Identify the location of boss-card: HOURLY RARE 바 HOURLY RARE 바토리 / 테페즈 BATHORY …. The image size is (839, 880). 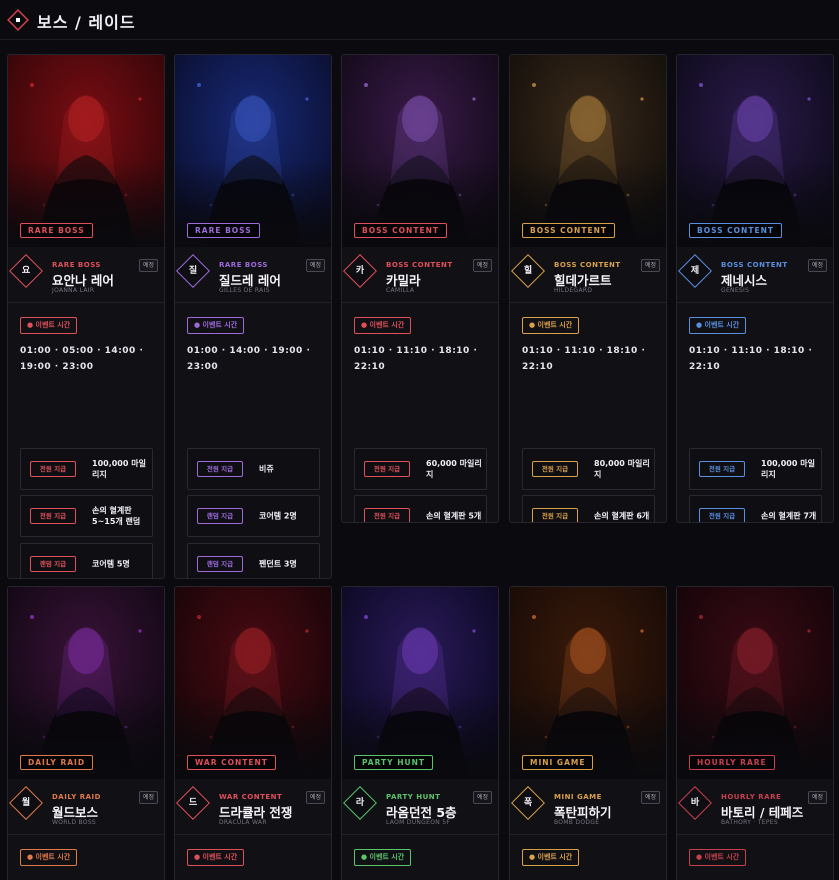
(755, 733).